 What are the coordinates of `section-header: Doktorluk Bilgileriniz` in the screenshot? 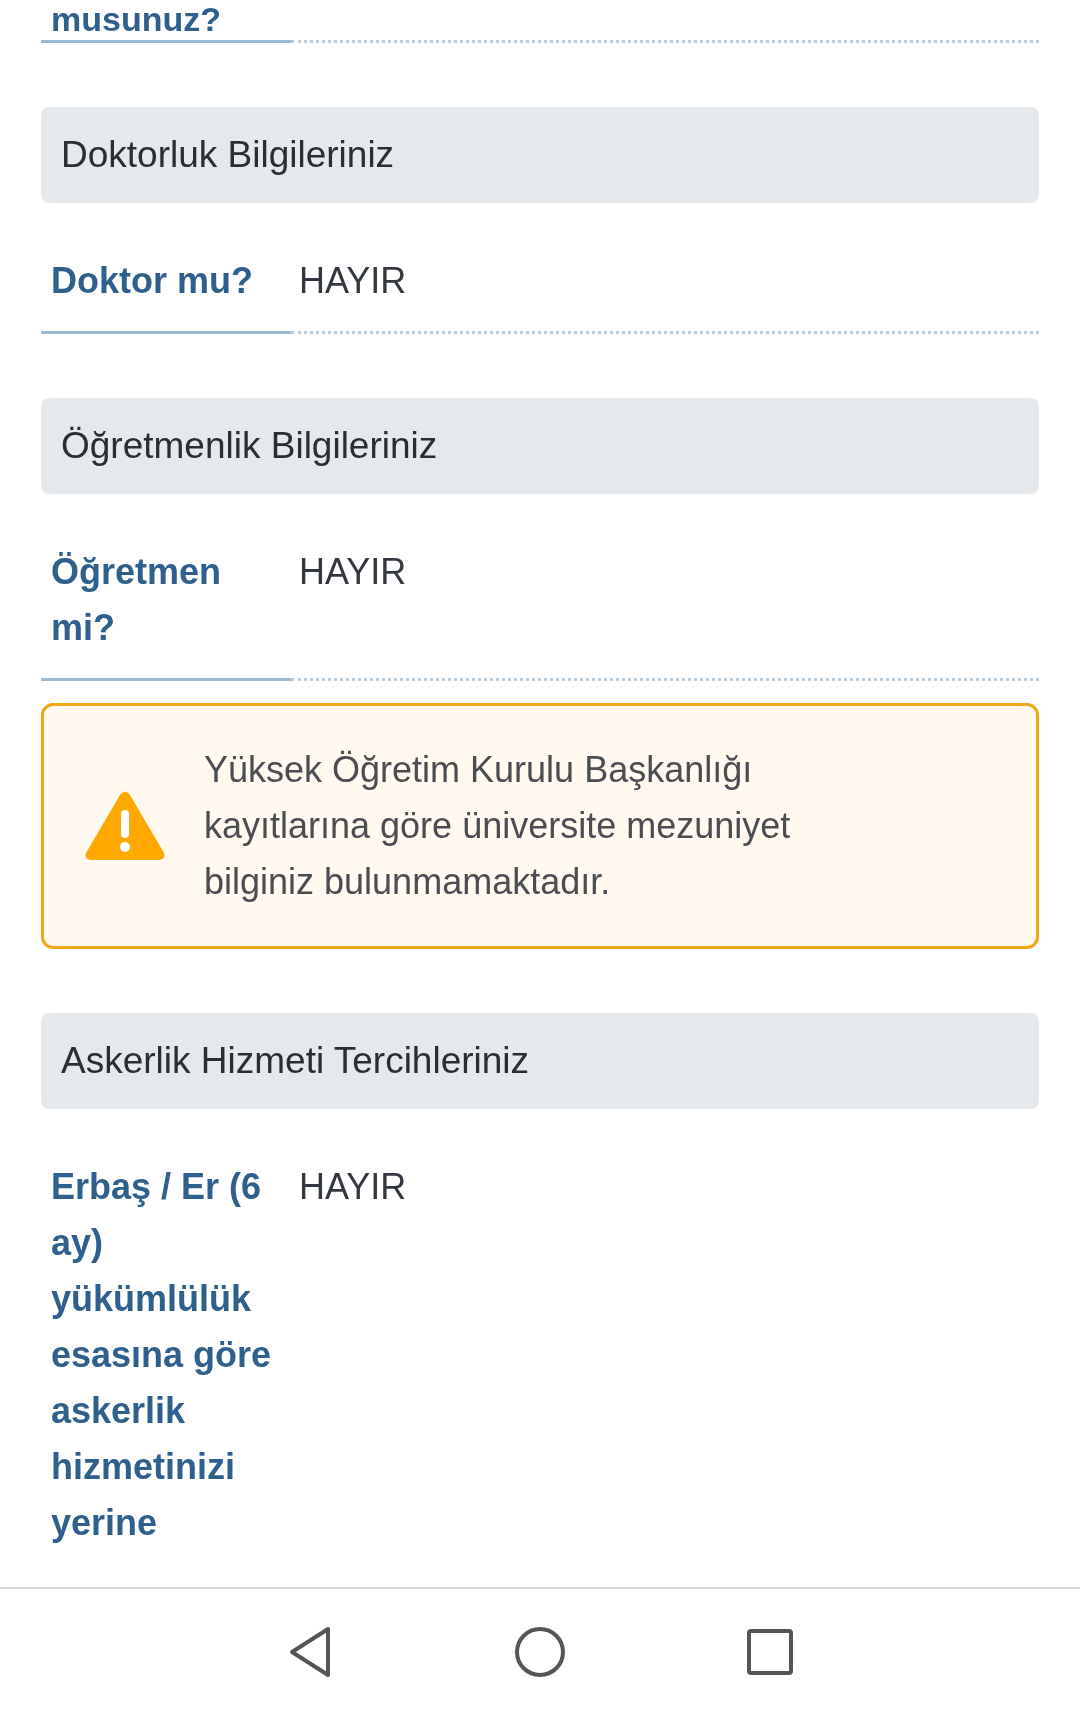 It's located at (540, 155).